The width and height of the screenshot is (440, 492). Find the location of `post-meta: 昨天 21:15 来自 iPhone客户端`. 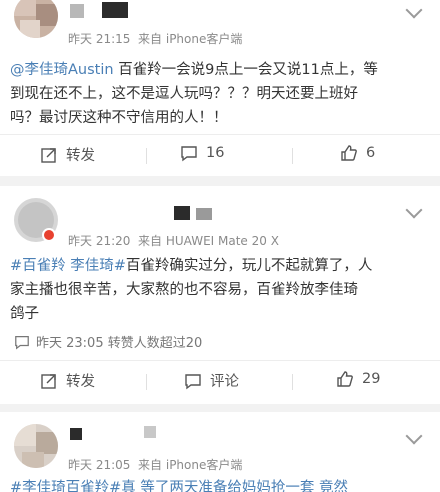

post-meta: 昨天 21:15 来自 iPhone客户端 is located at coordinates (155, 39).